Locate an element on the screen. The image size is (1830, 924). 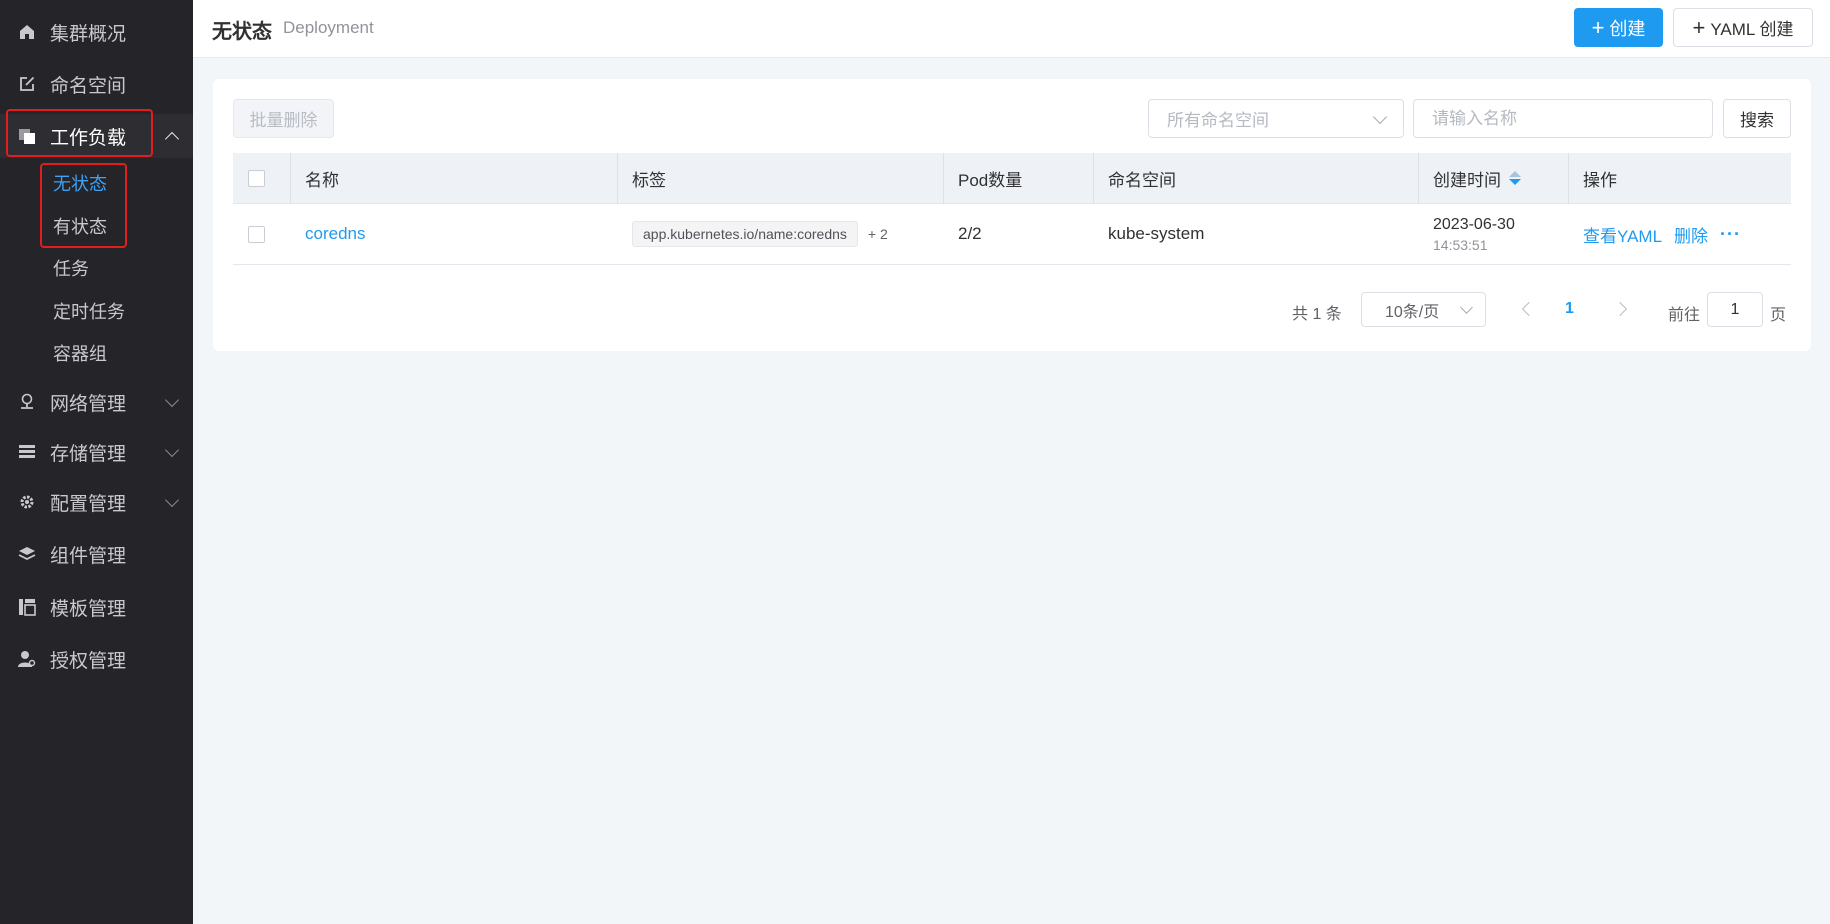
column-header-pods: Pod数量 is located at coordinates (990, 180).